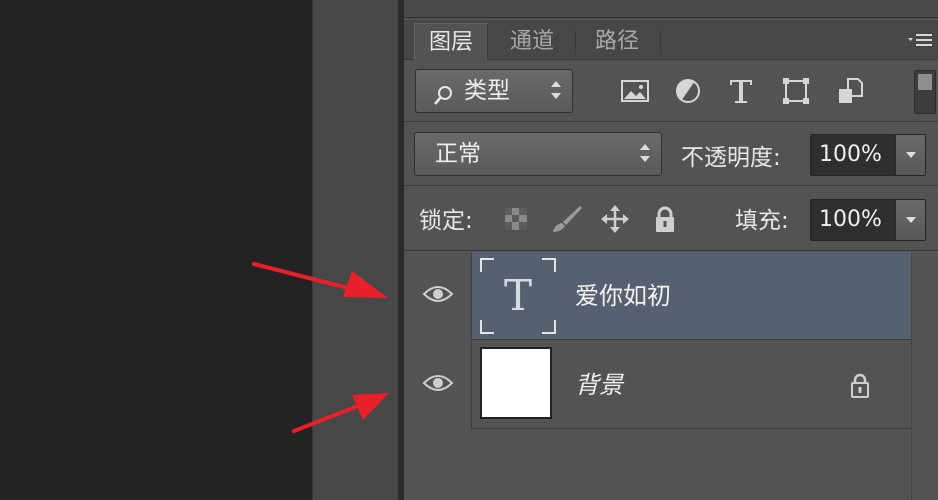 The width and height of the screenshot is (938, 500). I want to click on annotation-arrows, so click(320, 347).